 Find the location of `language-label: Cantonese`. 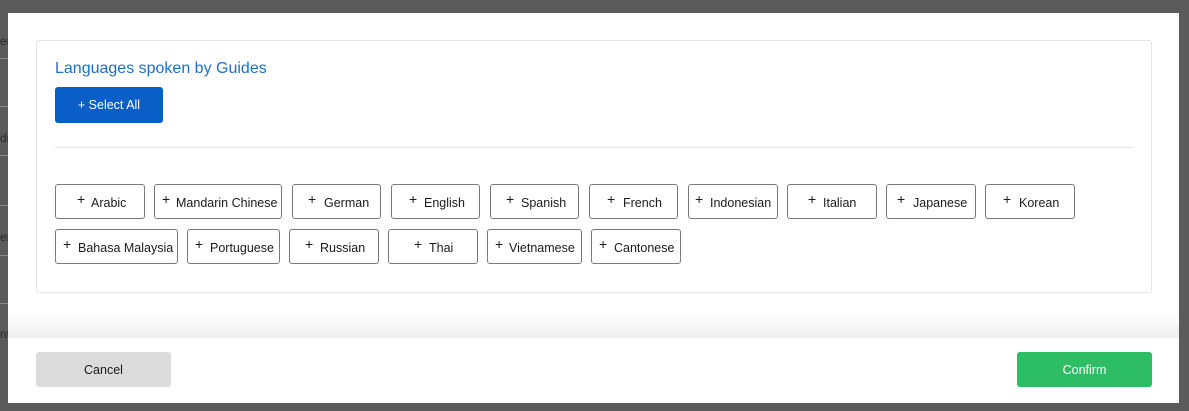

language-label: Cantonese is located at coordinates (644, 248).